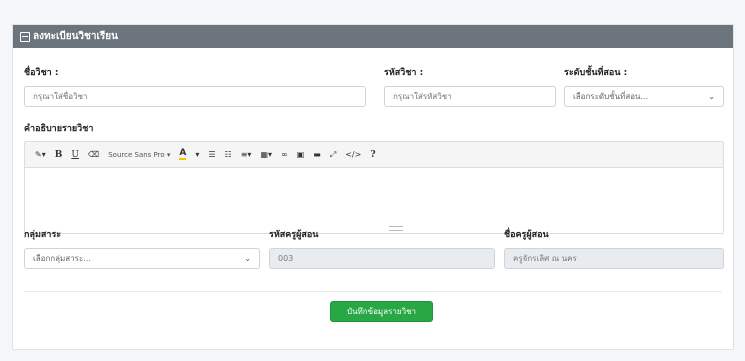 Image resolution: width=745 pixels, height=361 pixels. What do you see at coordinates (526, 235) in the screenshot?
I see `teacher-name-label: ชื่อครูผู้สอน` at bounding box center [526, 235].